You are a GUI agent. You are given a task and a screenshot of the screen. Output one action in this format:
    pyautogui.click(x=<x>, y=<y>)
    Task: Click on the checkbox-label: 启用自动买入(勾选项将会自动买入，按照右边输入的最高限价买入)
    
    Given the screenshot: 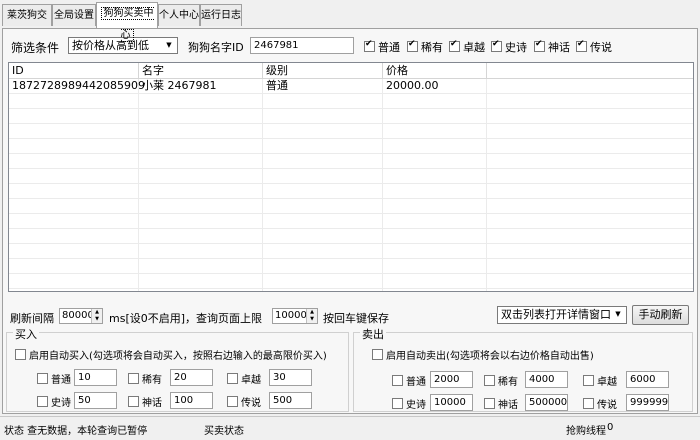 What is the action you would take?
    pyautogui.click(x=178, y=356)
    